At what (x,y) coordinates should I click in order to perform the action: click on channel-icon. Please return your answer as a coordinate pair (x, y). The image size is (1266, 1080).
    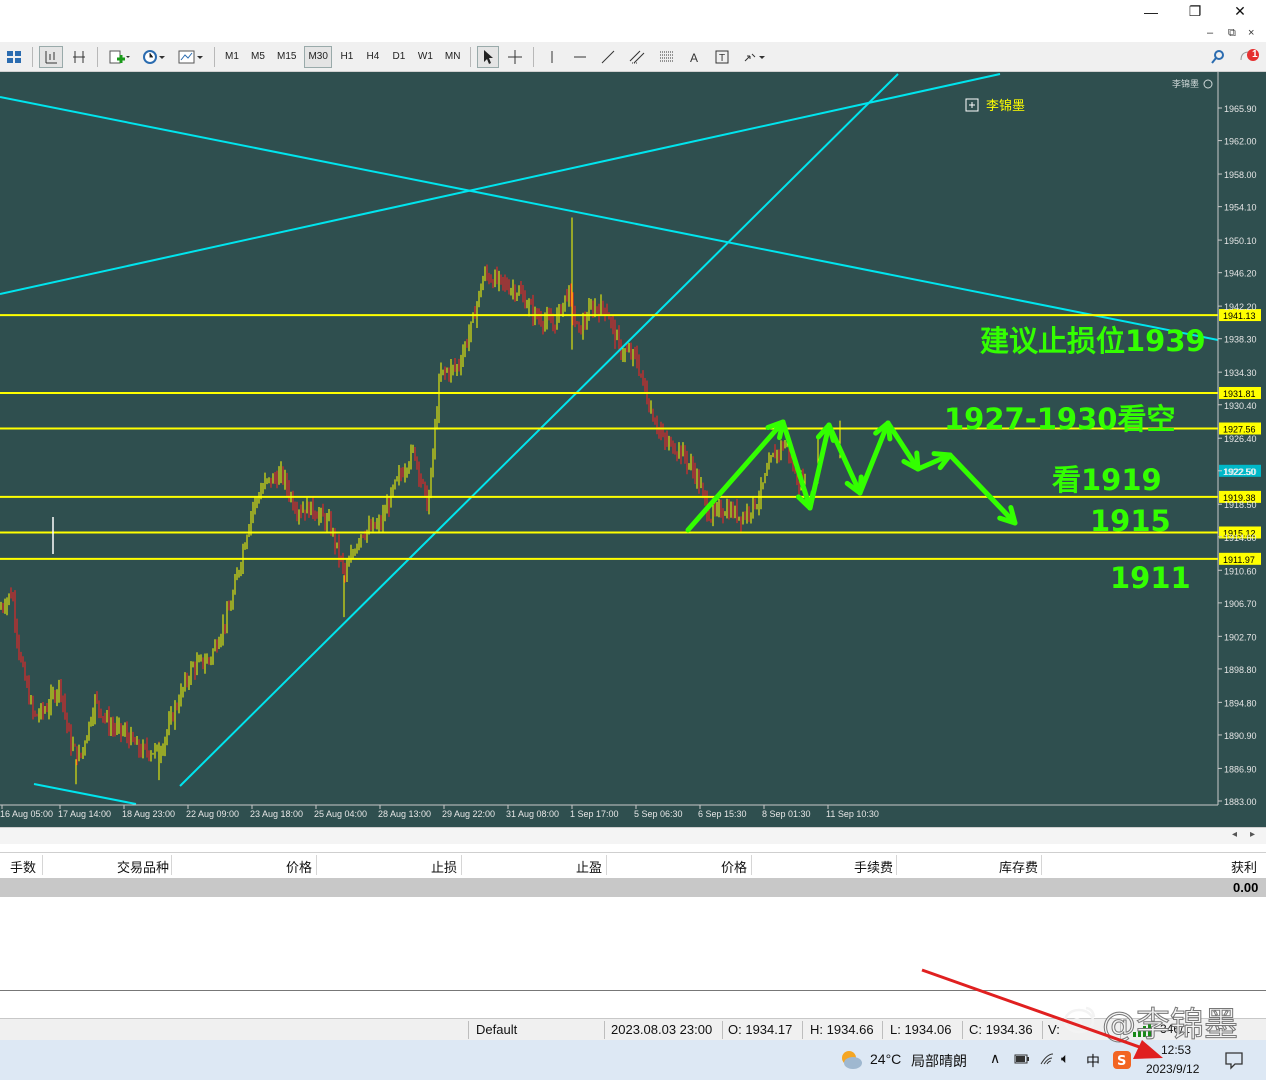
    Looking at the image, I should click on (637, 57).